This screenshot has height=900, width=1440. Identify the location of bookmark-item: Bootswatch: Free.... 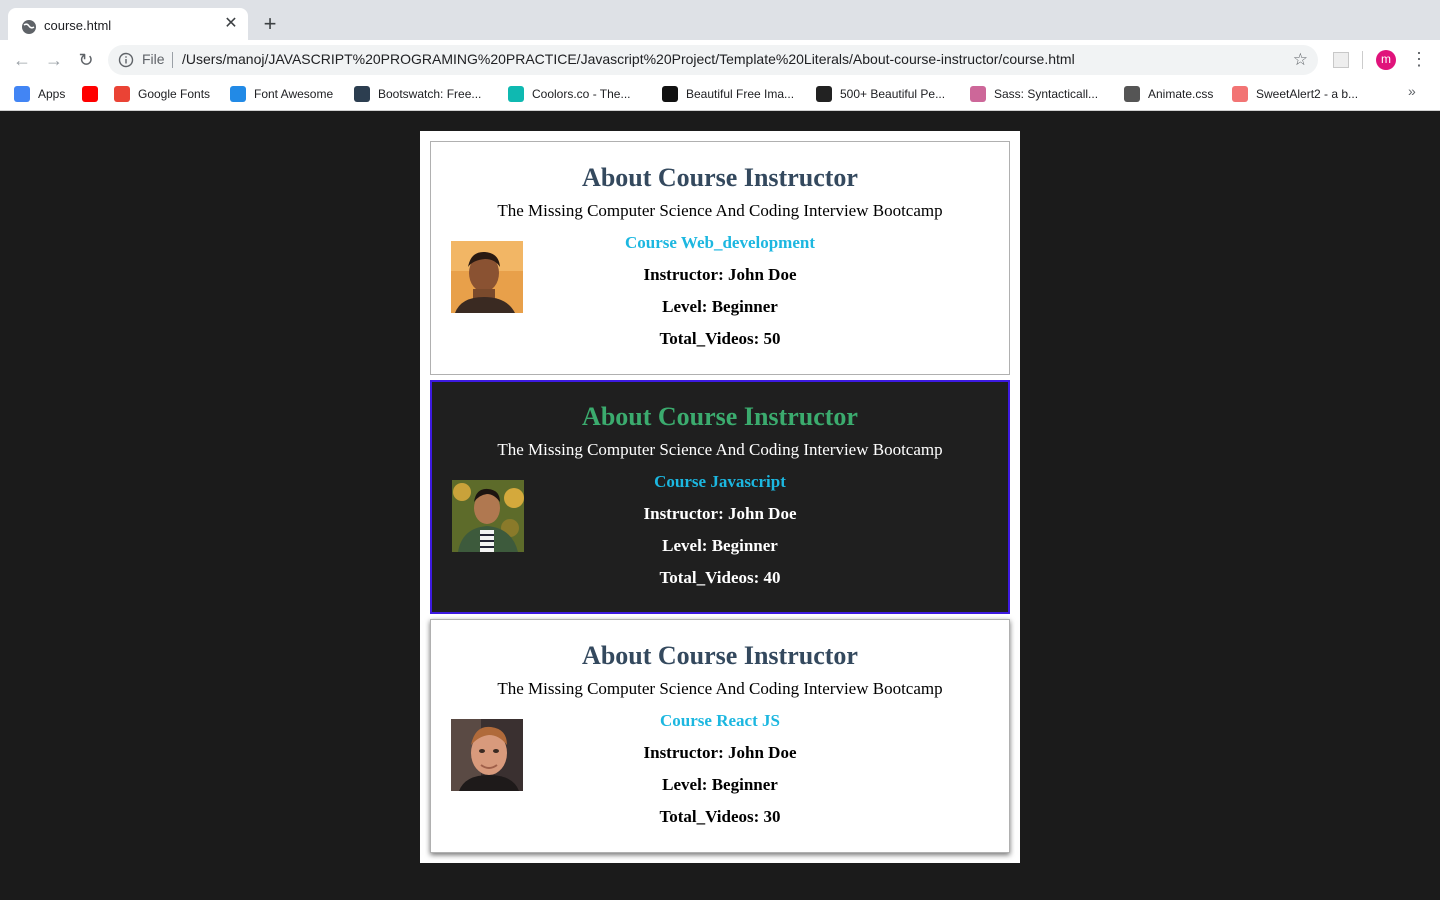
(417, 94).